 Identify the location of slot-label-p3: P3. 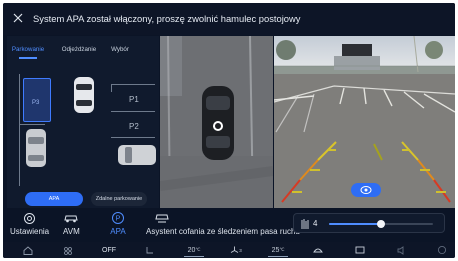
(36, 103).